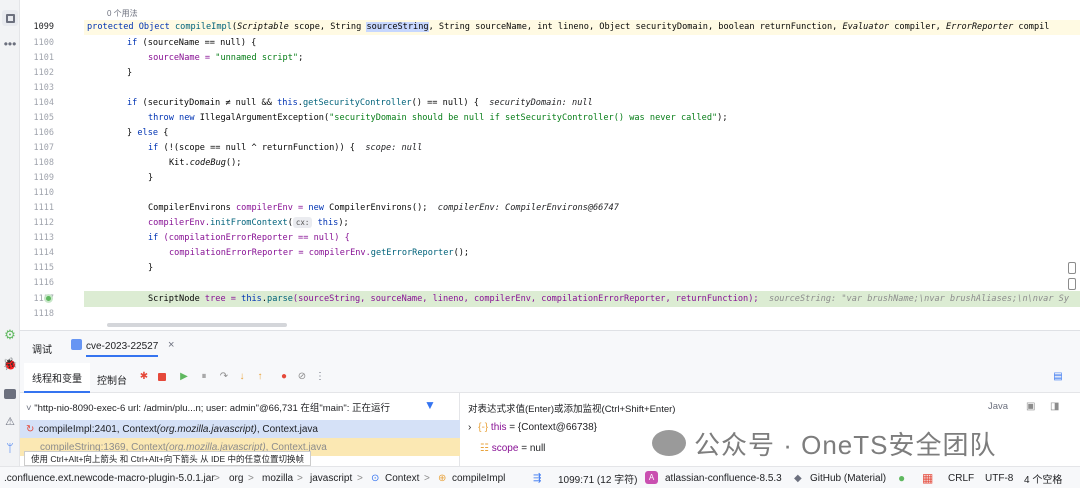 The image size is (1080, 488). What do you see at coordinates (249, 238) in the screenshot?
I see `code-line-1113: if (compilationErrorReporter == null) {` at bounding box center [249, 238].